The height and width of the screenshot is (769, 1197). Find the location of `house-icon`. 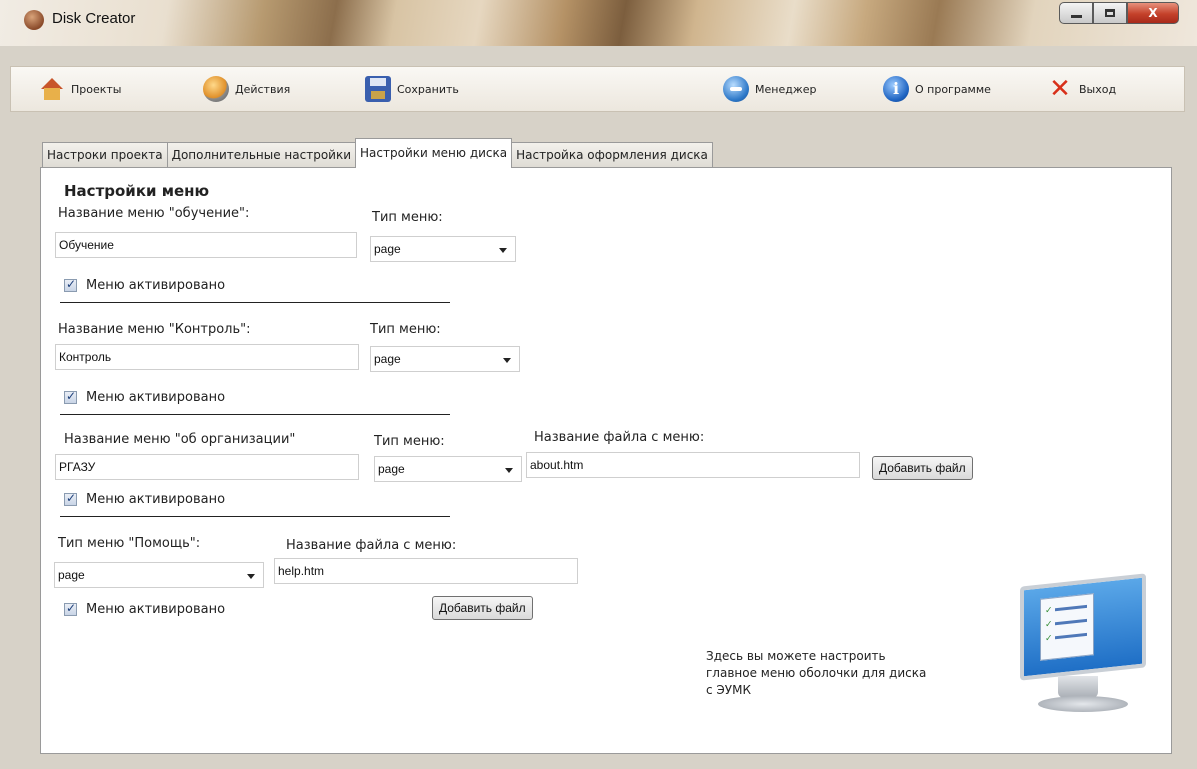

house-icon is located at coordinates (52, 89).